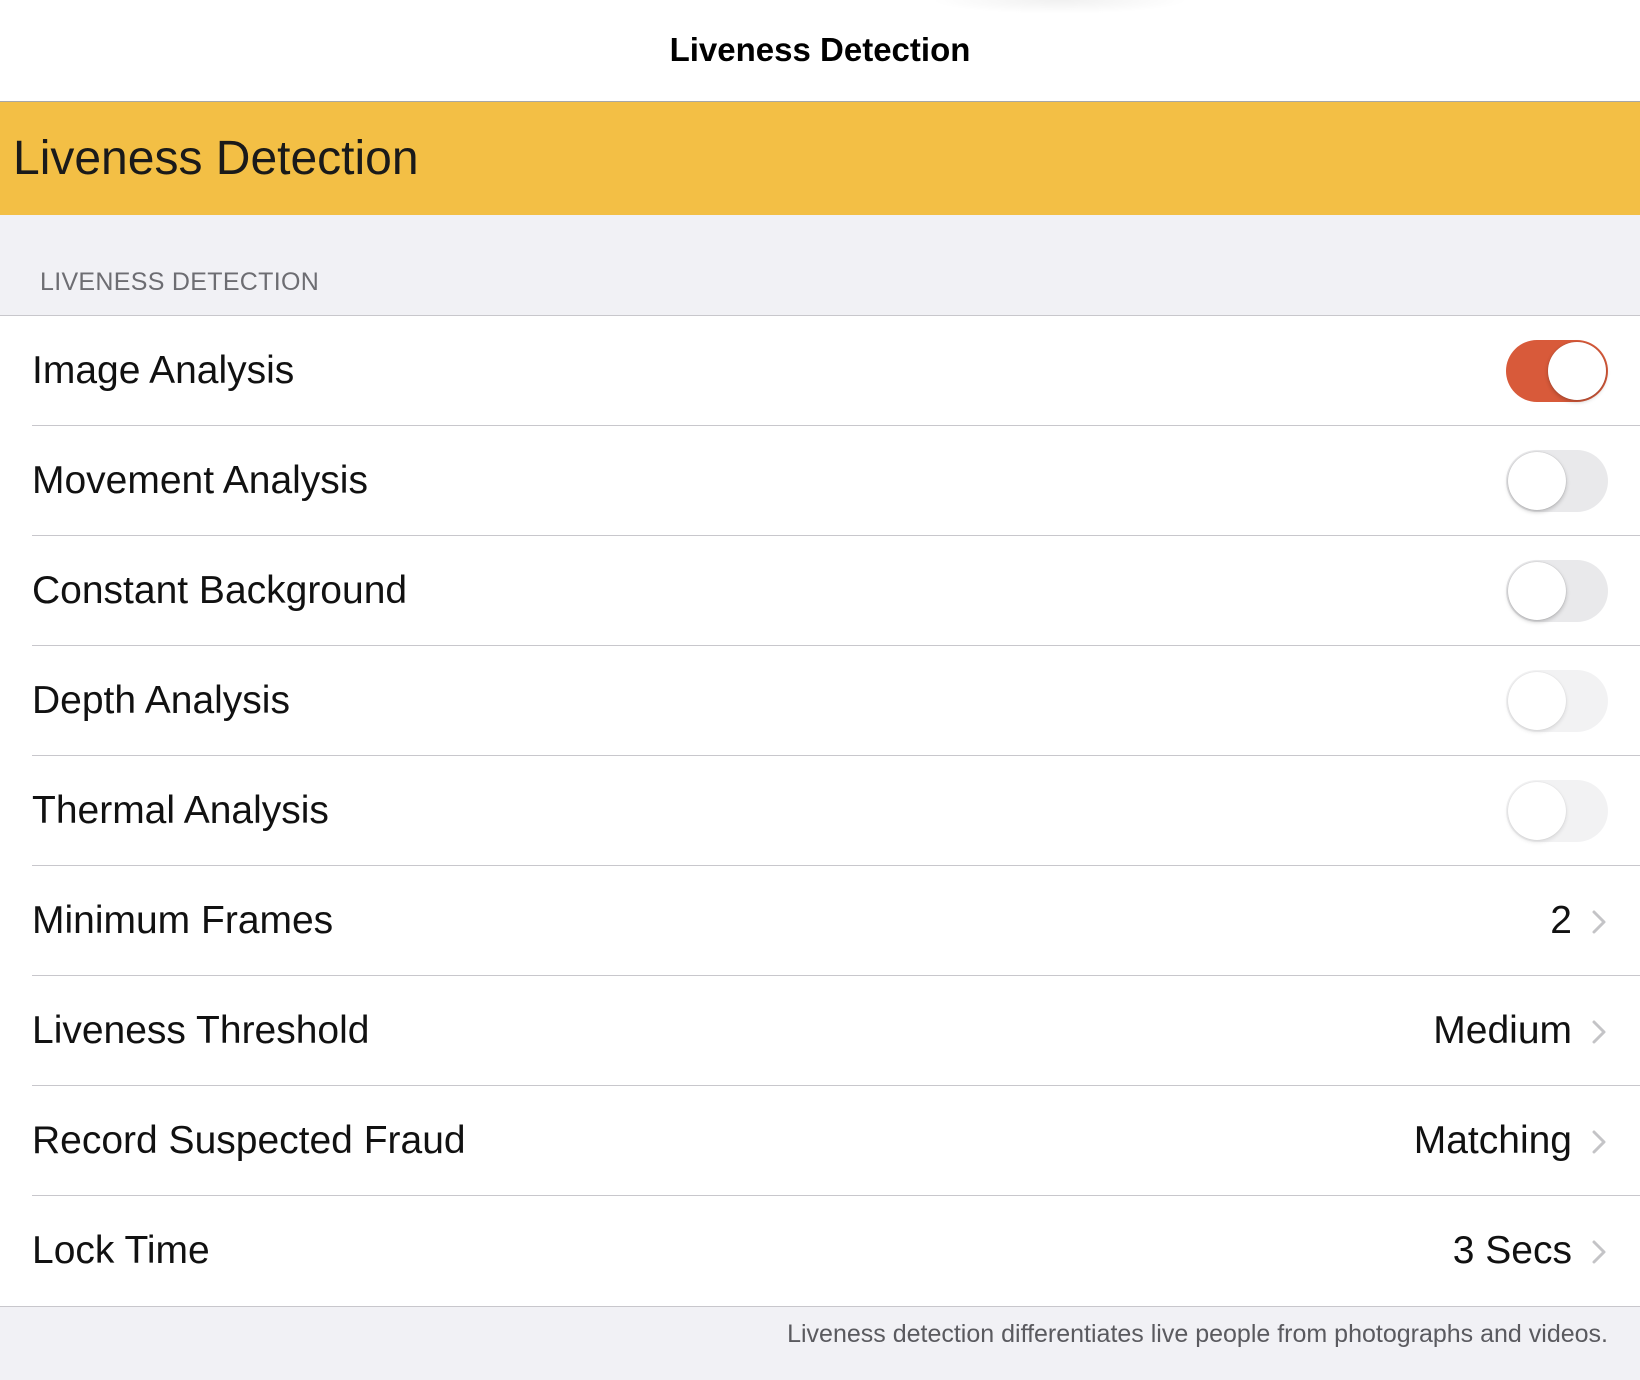  Describe the element at coordinates (1492, 1140) in the screenshot. I see `row-value: Matching` at that location.